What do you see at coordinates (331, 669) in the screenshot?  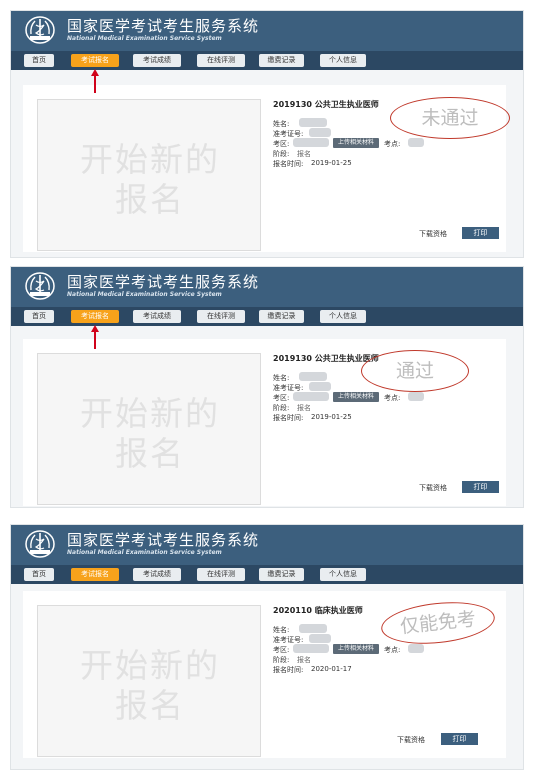 I see `registration-date: 2020-01-17` at bounding box center [331, 669].